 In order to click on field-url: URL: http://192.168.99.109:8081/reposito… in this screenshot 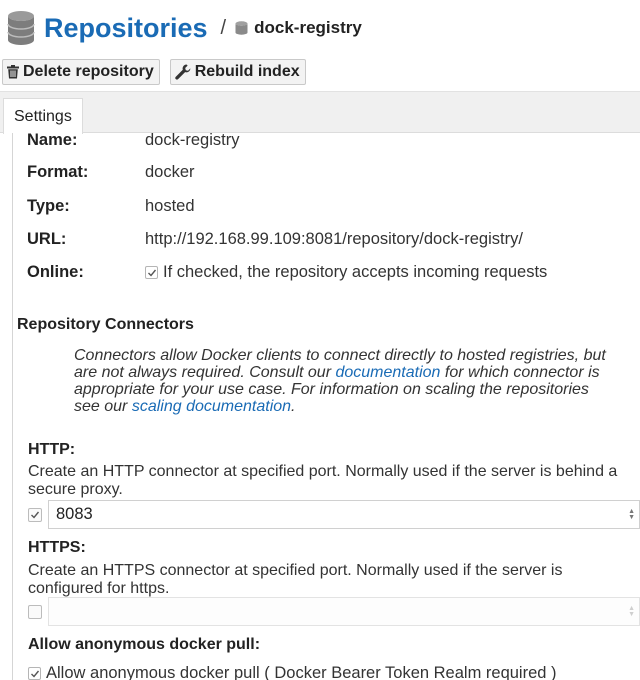, I will do `click(275, 239)`.